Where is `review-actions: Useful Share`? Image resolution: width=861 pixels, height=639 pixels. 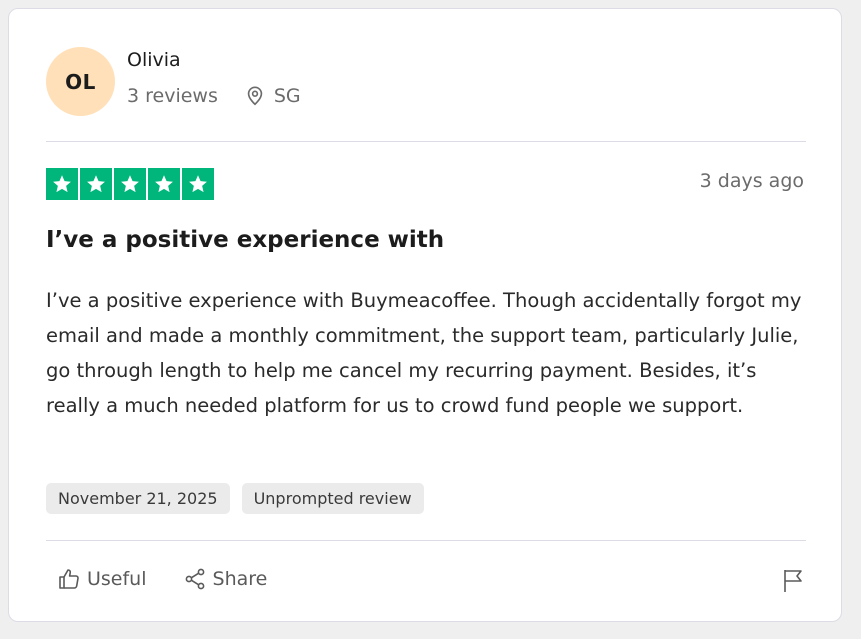 review-actions: Useful Share is located at coordinates (162, 579).